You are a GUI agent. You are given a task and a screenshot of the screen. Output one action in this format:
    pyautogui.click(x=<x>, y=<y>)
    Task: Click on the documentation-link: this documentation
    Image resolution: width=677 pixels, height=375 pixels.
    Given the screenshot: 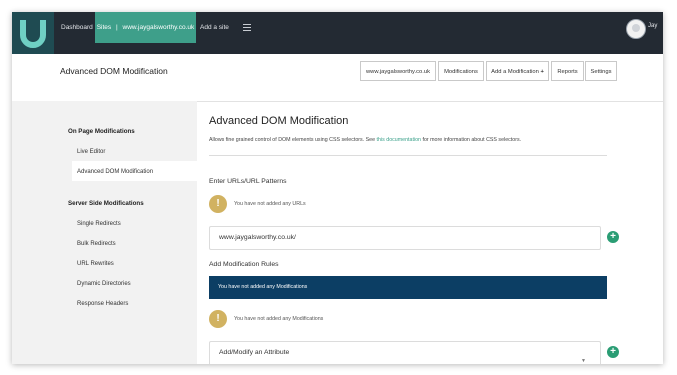 What is the action you would take?
    pyautogui.click(x=399, y=140)
    